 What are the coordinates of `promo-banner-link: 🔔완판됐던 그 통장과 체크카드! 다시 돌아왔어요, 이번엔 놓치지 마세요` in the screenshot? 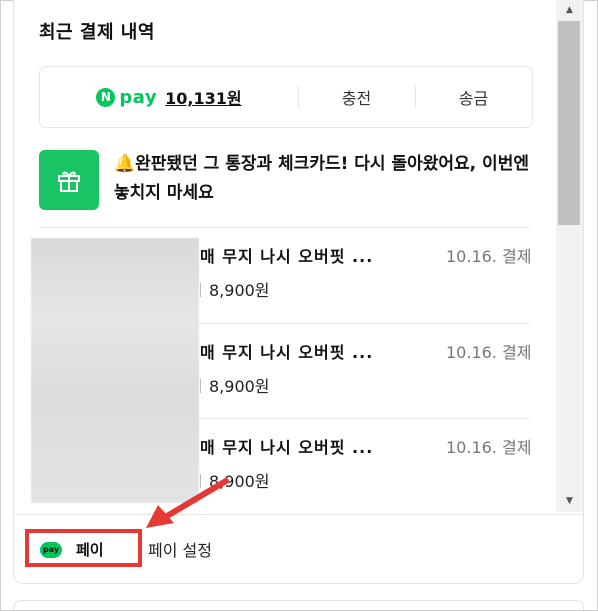 It's located at (324, 179).